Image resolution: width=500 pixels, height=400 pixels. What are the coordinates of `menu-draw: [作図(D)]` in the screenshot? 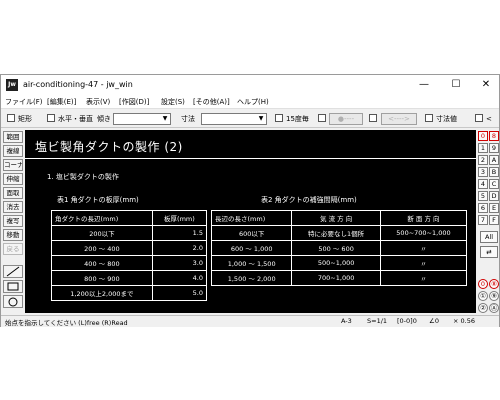 It's located at (134, 102).